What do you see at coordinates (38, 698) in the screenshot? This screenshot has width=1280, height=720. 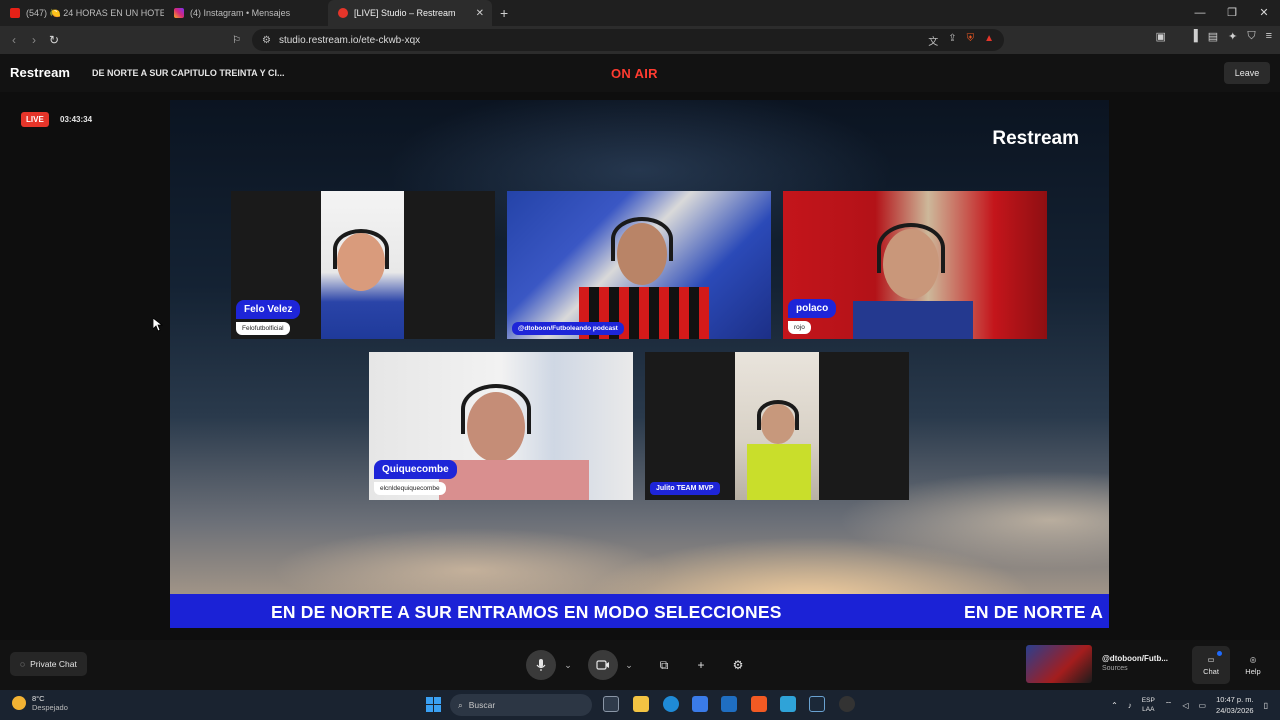 I see `temperature: 8°C` at bounding box center [38, 698].